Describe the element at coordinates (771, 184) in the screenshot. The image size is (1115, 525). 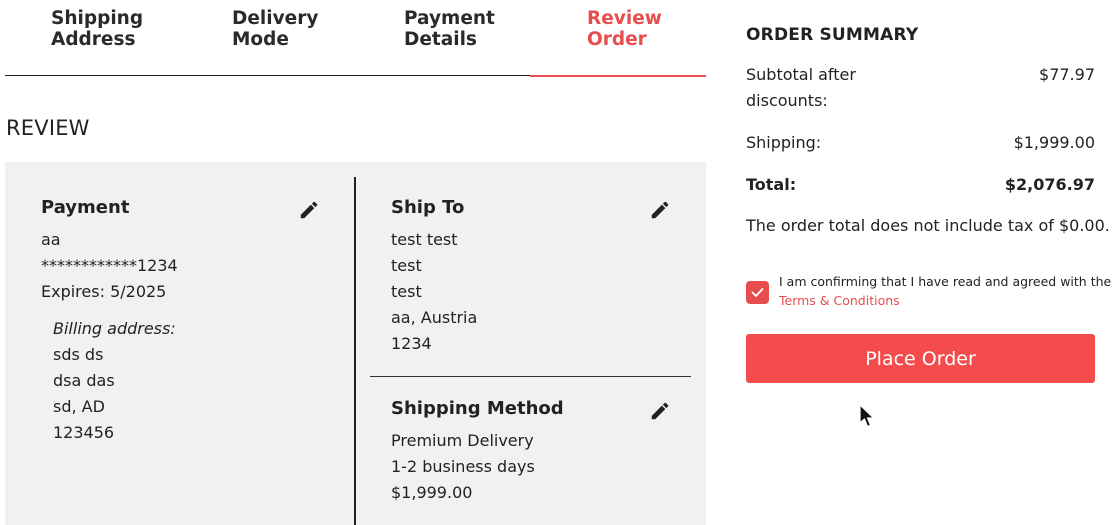
I see `total-label: Total:` at that location.